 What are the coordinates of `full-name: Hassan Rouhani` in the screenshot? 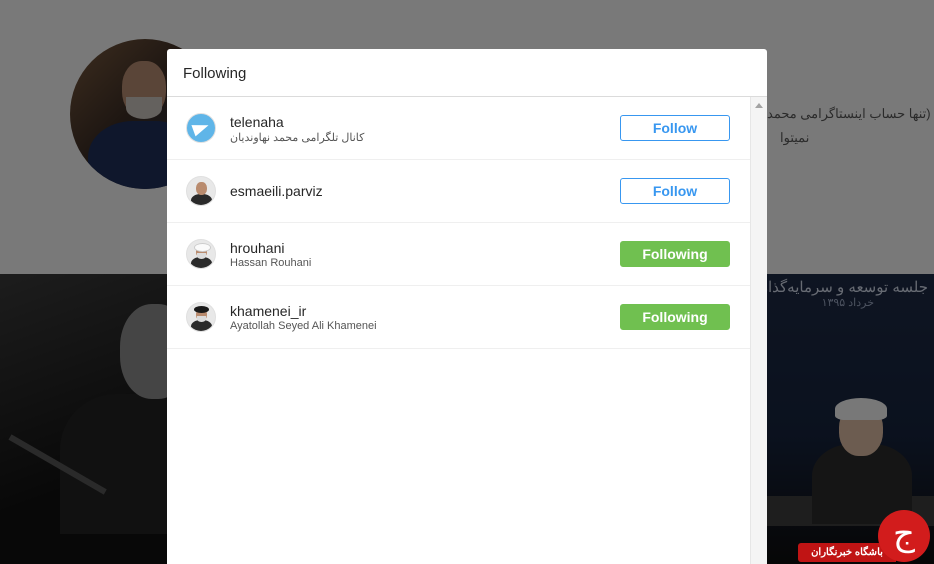 It's located at (271, 263).